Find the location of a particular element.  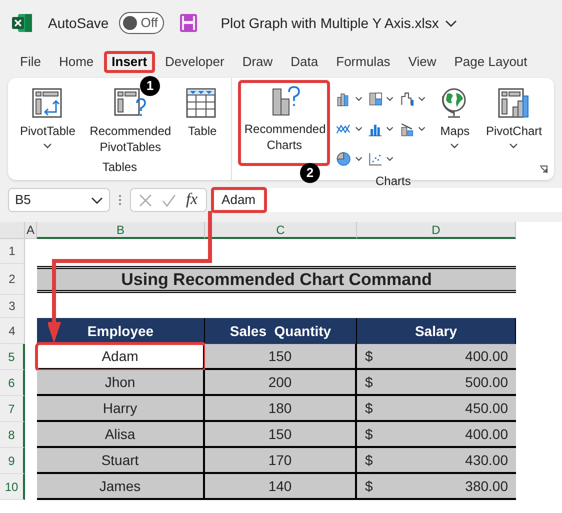

pivot-table-icon is located at coordinates (47, 103).